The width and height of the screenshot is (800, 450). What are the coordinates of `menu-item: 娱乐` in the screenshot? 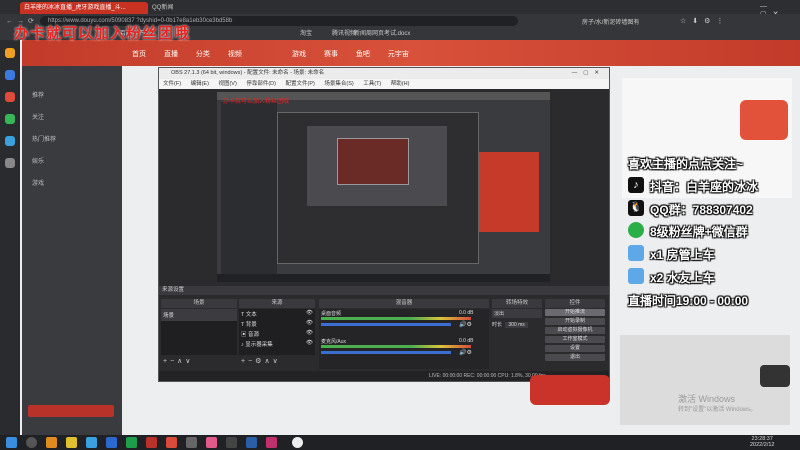 It's located at (38, 160).